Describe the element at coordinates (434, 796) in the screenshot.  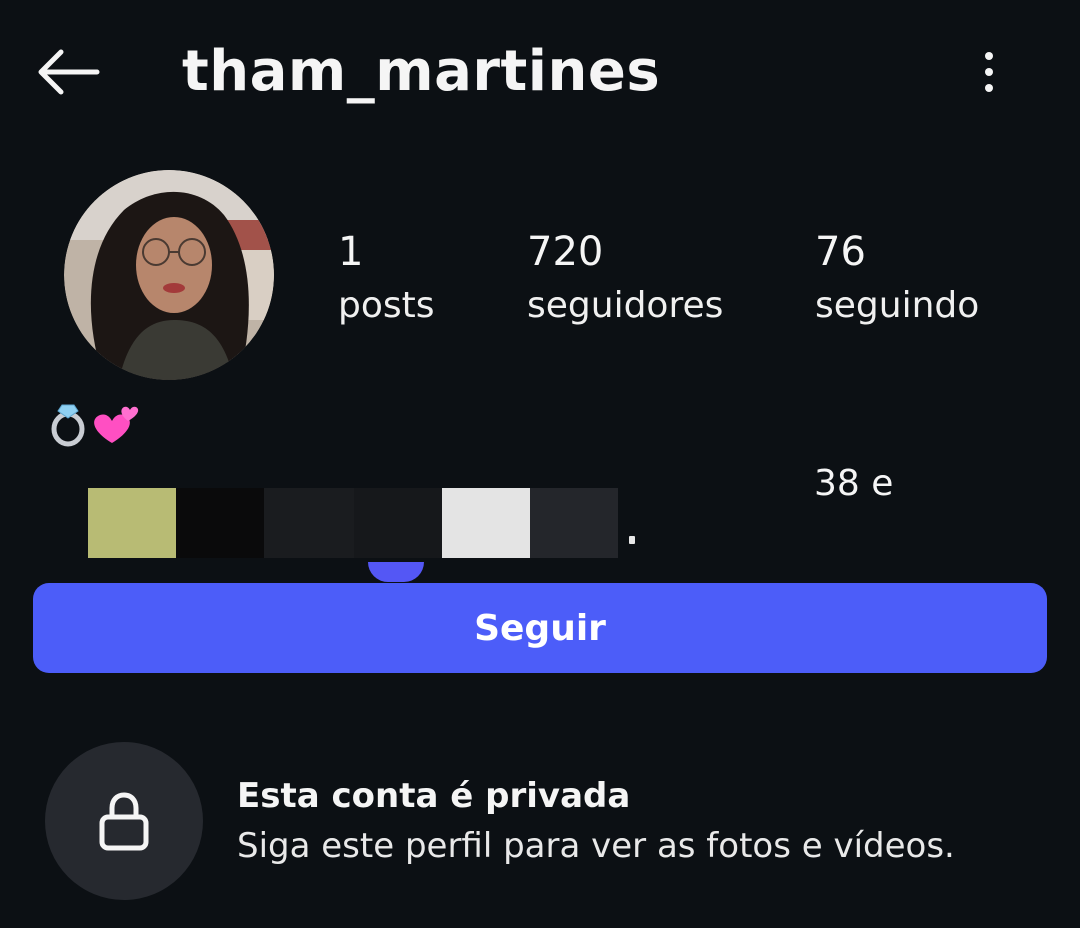
I see `private-account-title: Esta conta é privada` at that location.